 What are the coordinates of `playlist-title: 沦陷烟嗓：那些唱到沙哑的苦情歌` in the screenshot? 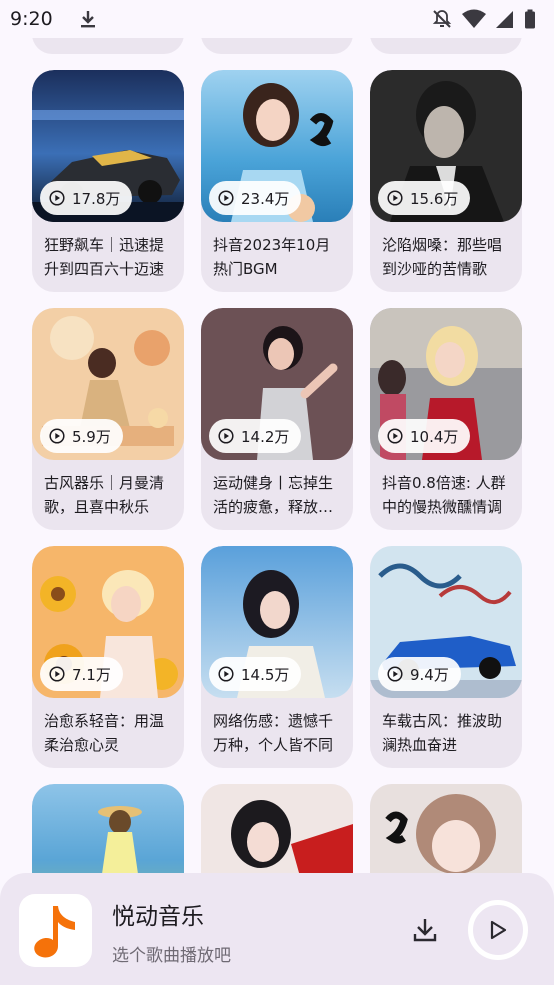 It's located at (442, 257).